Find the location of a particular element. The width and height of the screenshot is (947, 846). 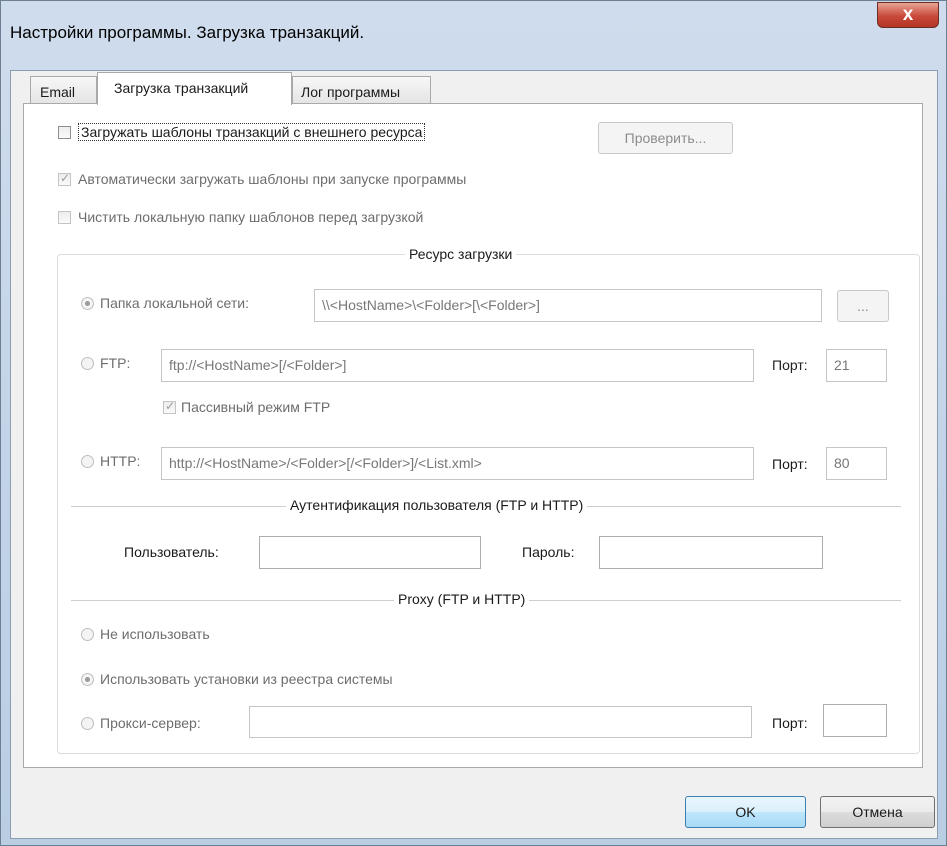

lan-label: Папка локальной сети: is located at coordinates (175, 303).